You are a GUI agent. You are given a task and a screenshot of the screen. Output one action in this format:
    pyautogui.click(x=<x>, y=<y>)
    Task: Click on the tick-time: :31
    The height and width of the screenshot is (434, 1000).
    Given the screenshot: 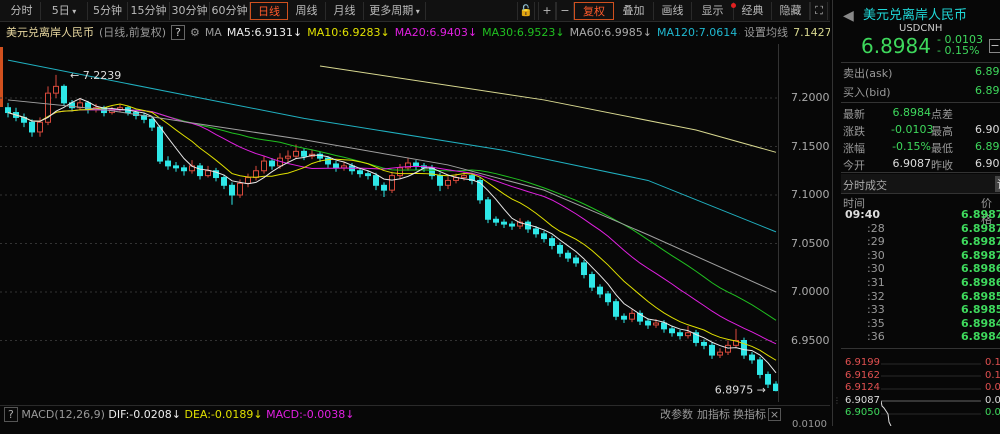 What is the action you would take?
    pyautogui.click(x=876, y=282)
    